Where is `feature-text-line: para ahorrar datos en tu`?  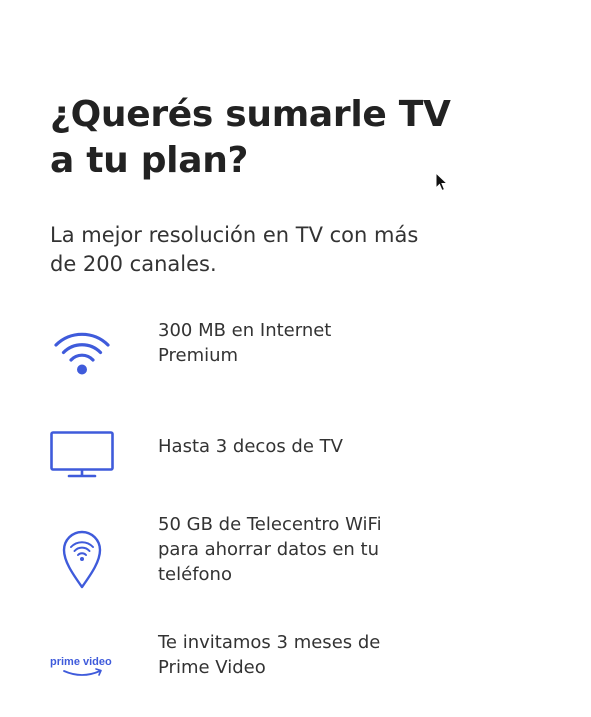 feature-text-line: para ahorrar datos en tu is located at coordinates (268, 549).